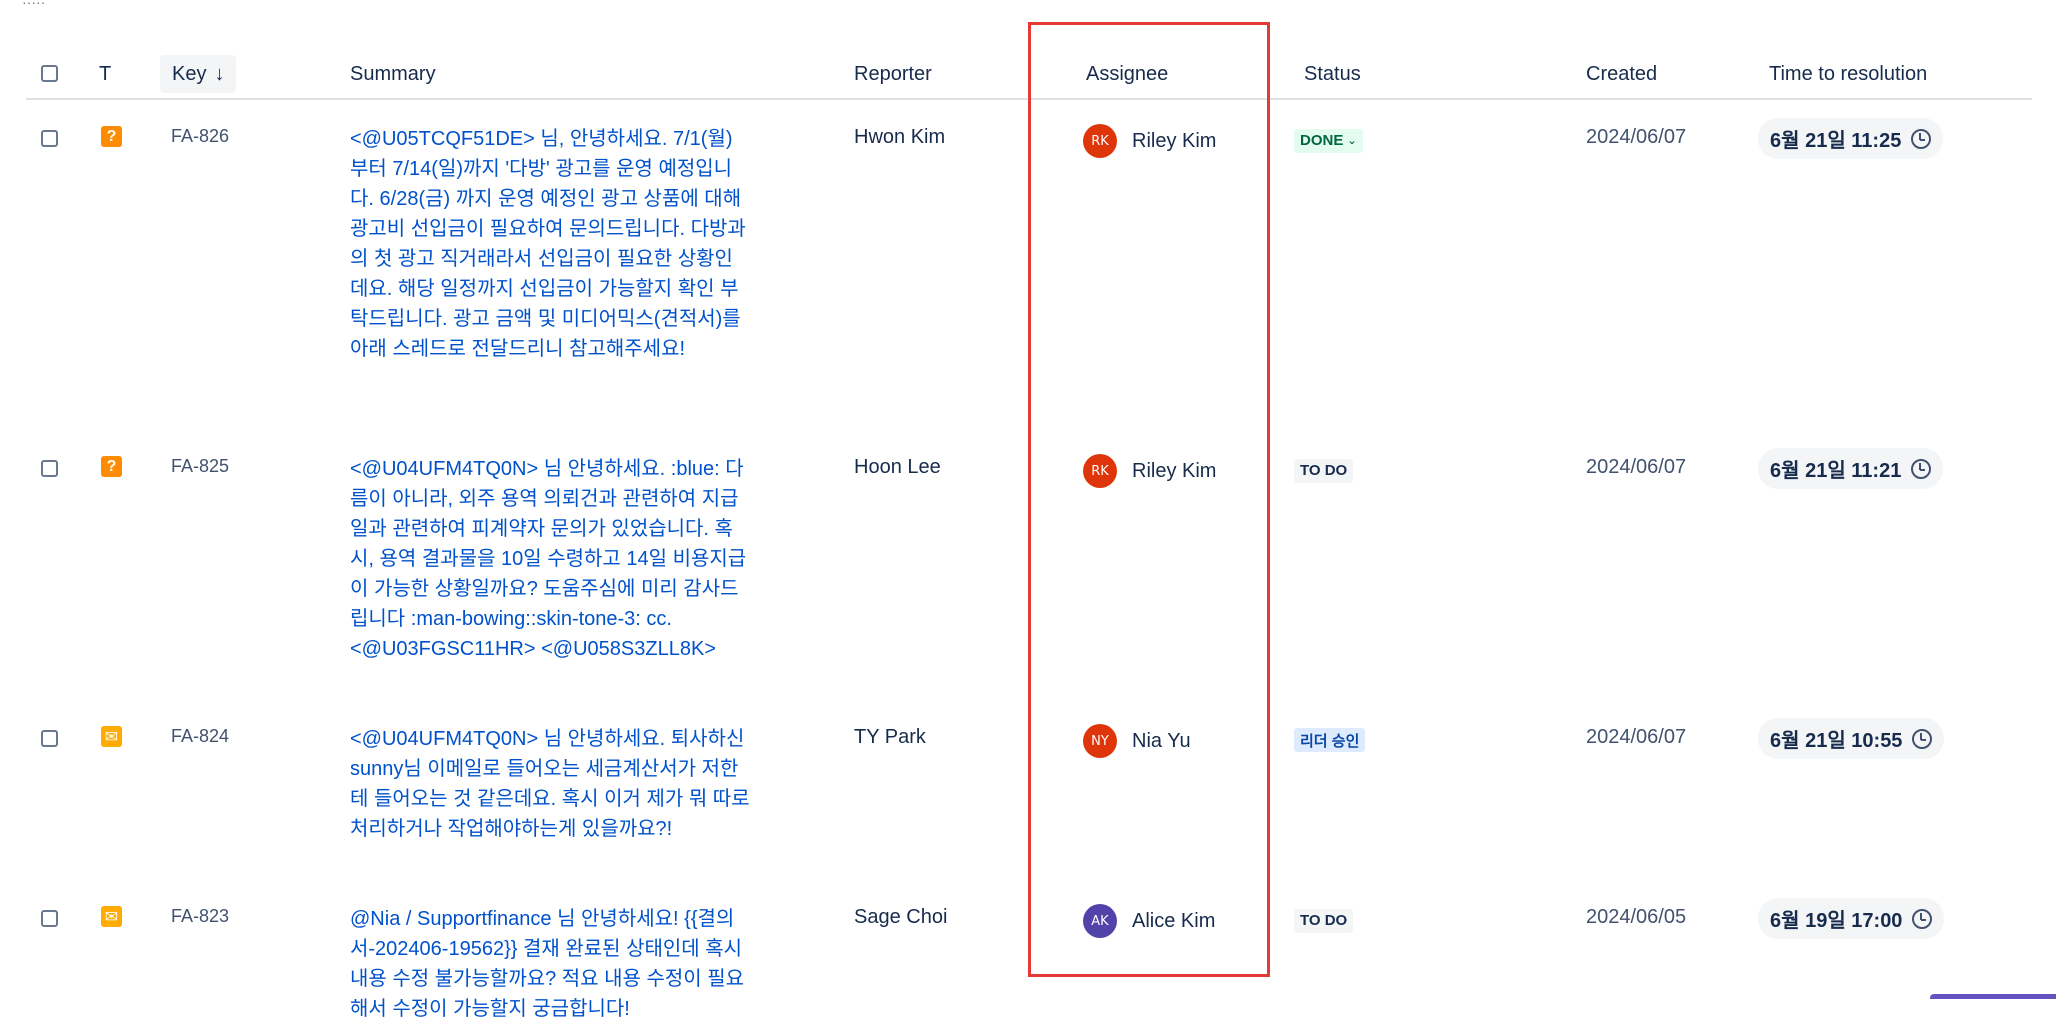  I want to click on ttr-value: 6월 21일 10:55, so click(1836, 741).